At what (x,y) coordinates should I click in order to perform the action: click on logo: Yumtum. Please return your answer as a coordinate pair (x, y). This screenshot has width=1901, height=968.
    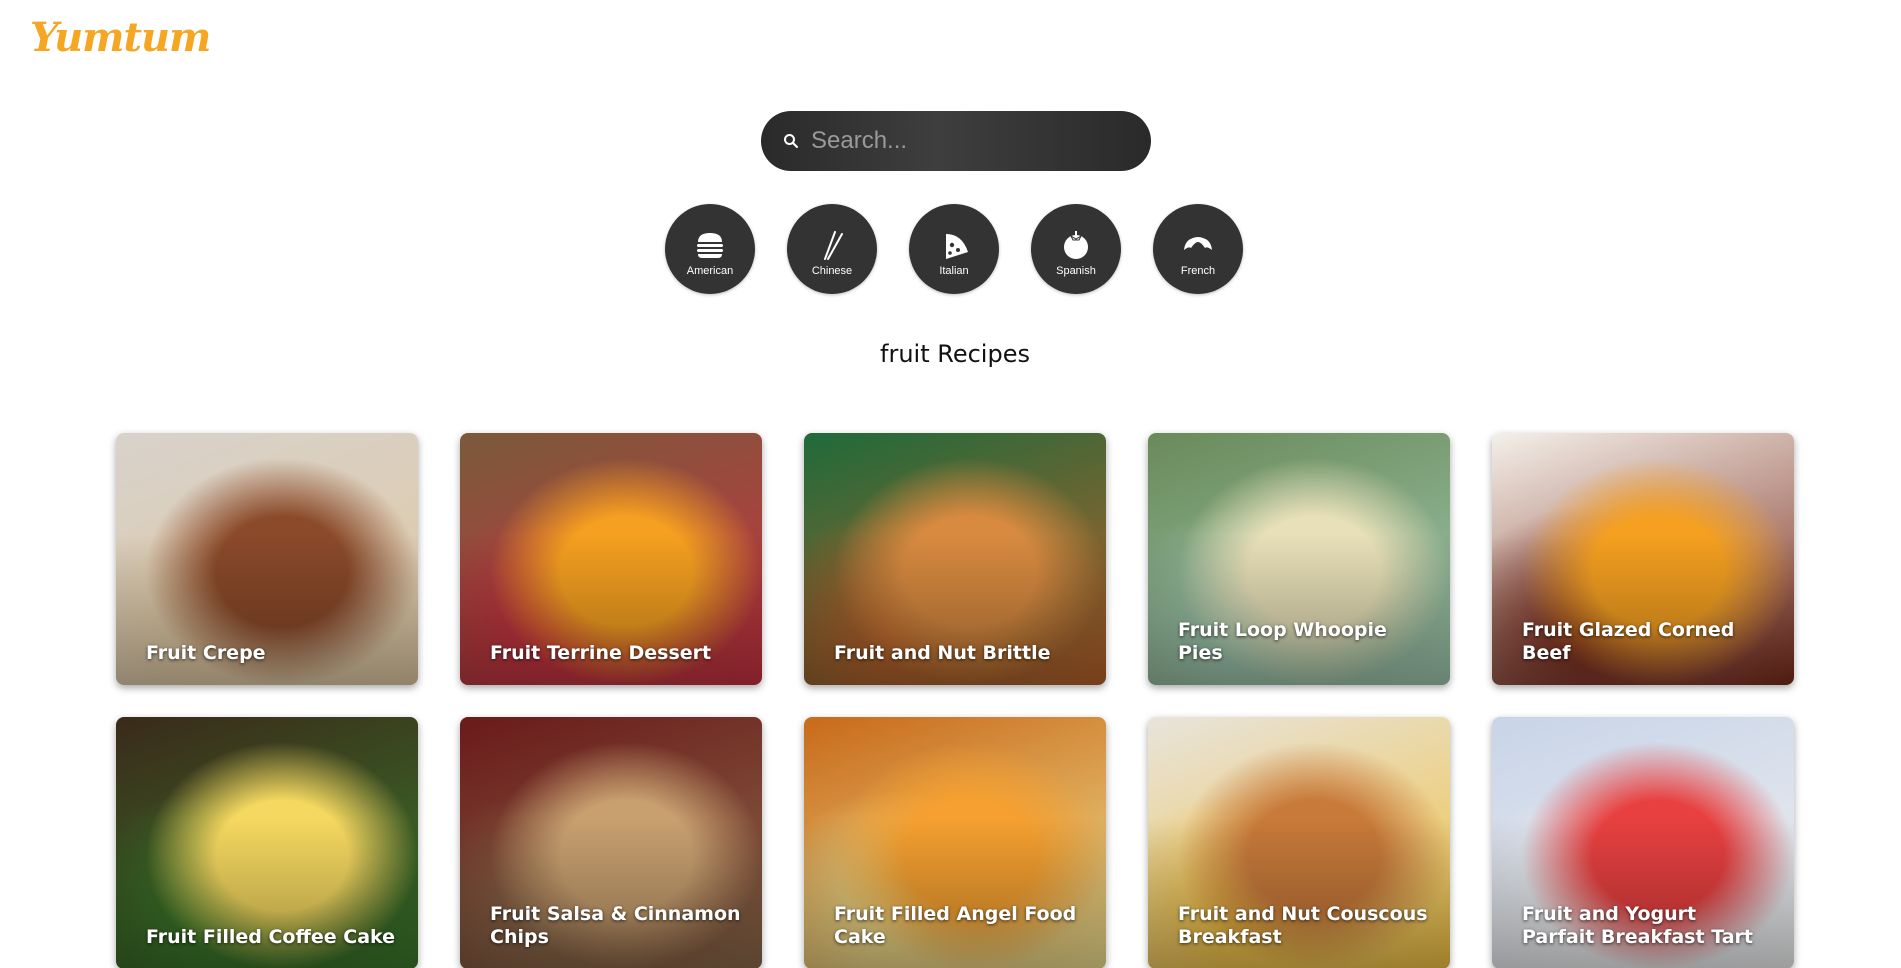
    Looking at the image, I should click on (120, 37).